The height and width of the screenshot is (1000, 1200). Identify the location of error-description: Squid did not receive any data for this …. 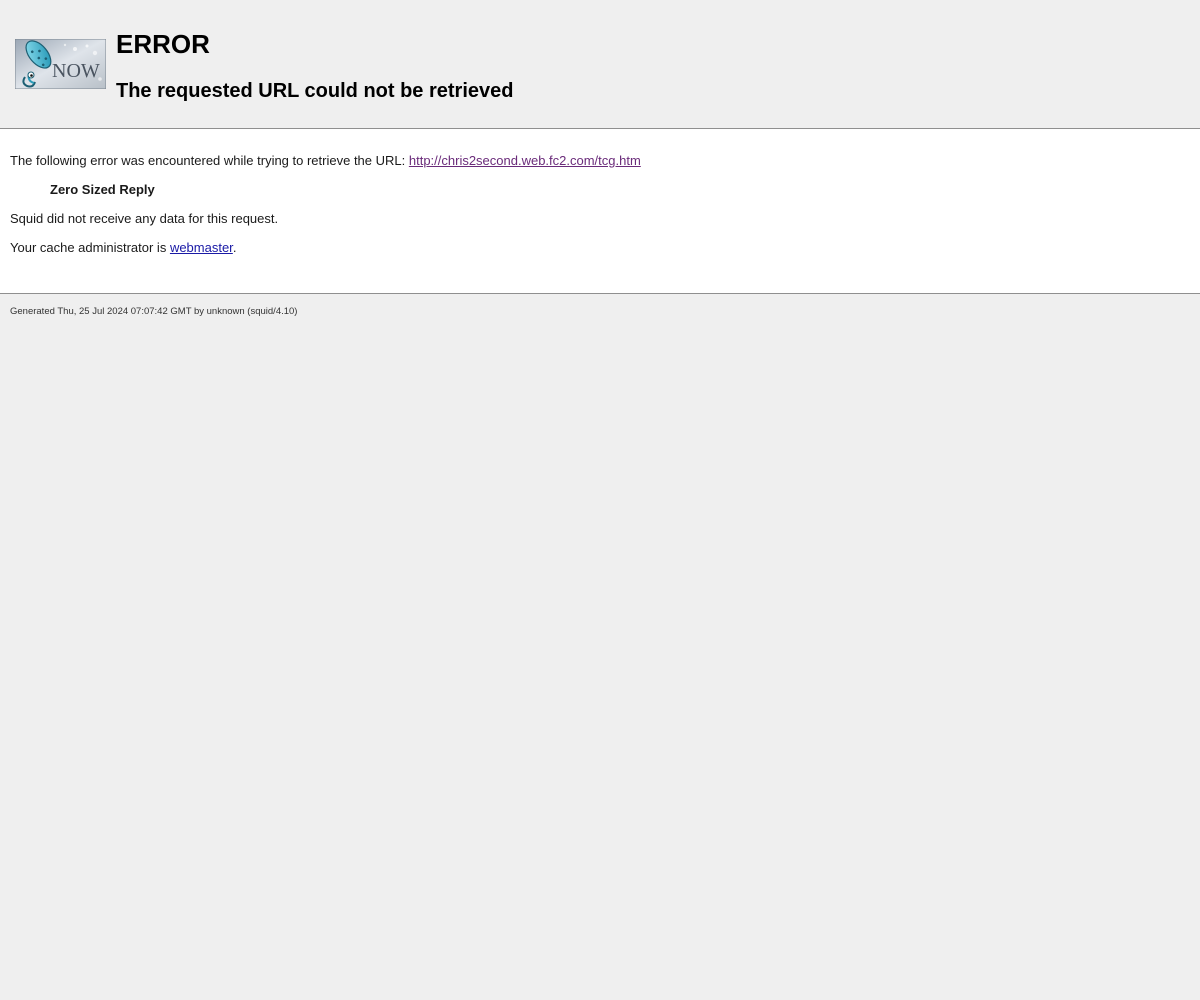
(144, 218).